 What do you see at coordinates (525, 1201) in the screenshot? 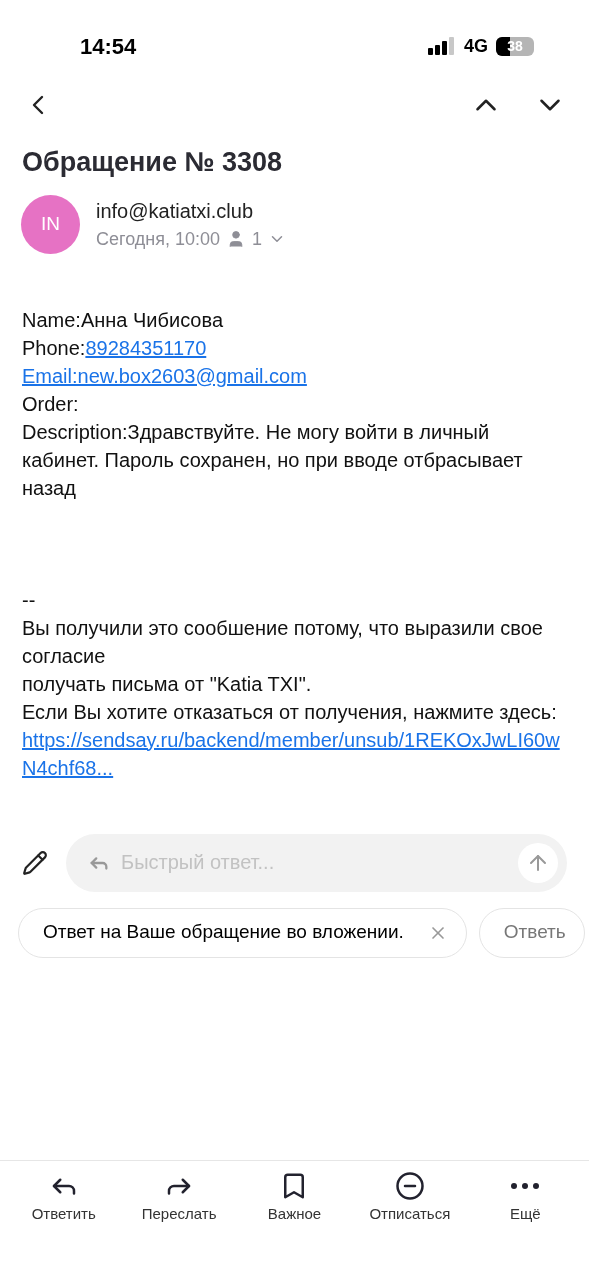
I see `toolbar-button: Ещё` at bounding box center [525, 1201].